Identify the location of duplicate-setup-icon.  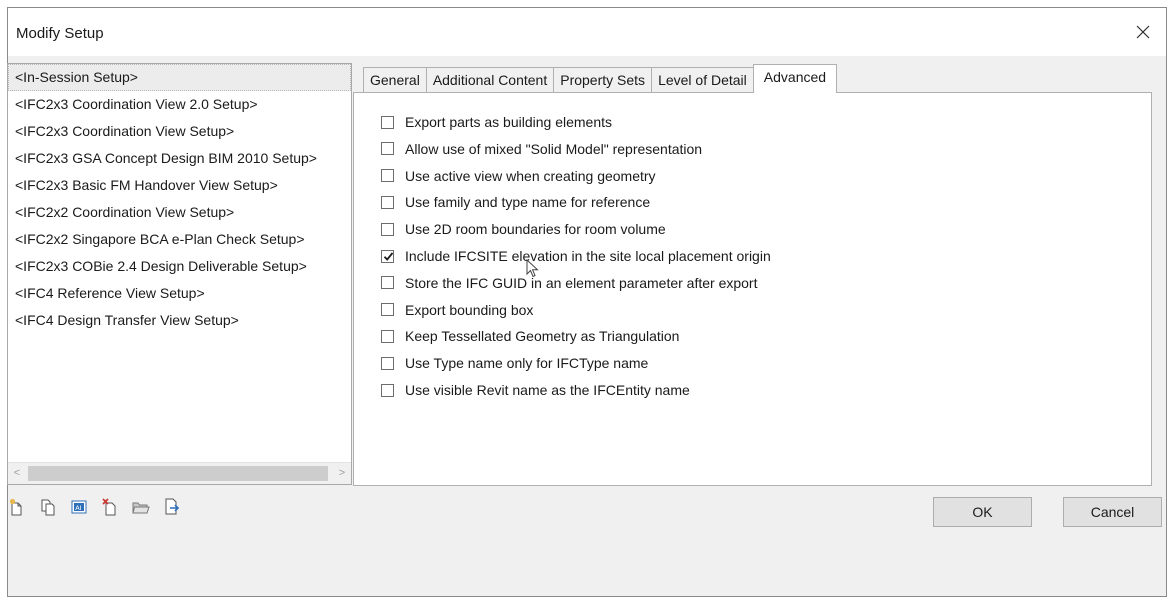
(48, 507).